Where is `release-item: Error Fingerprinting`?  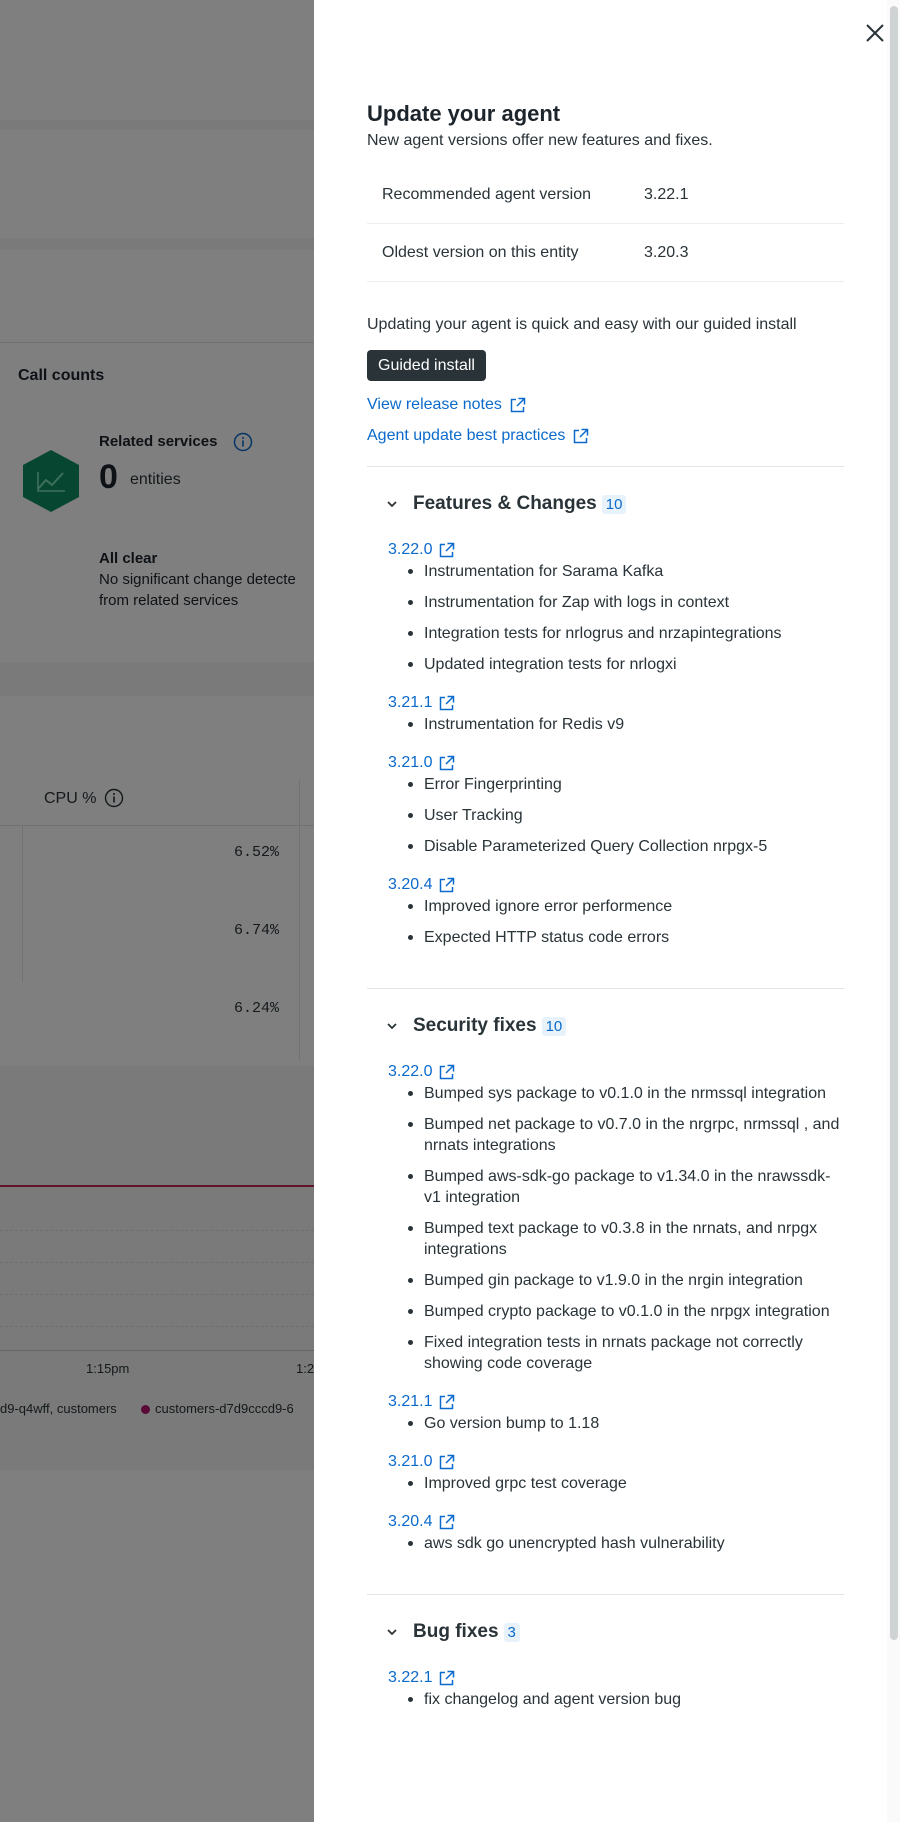
release-item: Error Fingerprinting is located at coordinates (625, 784).